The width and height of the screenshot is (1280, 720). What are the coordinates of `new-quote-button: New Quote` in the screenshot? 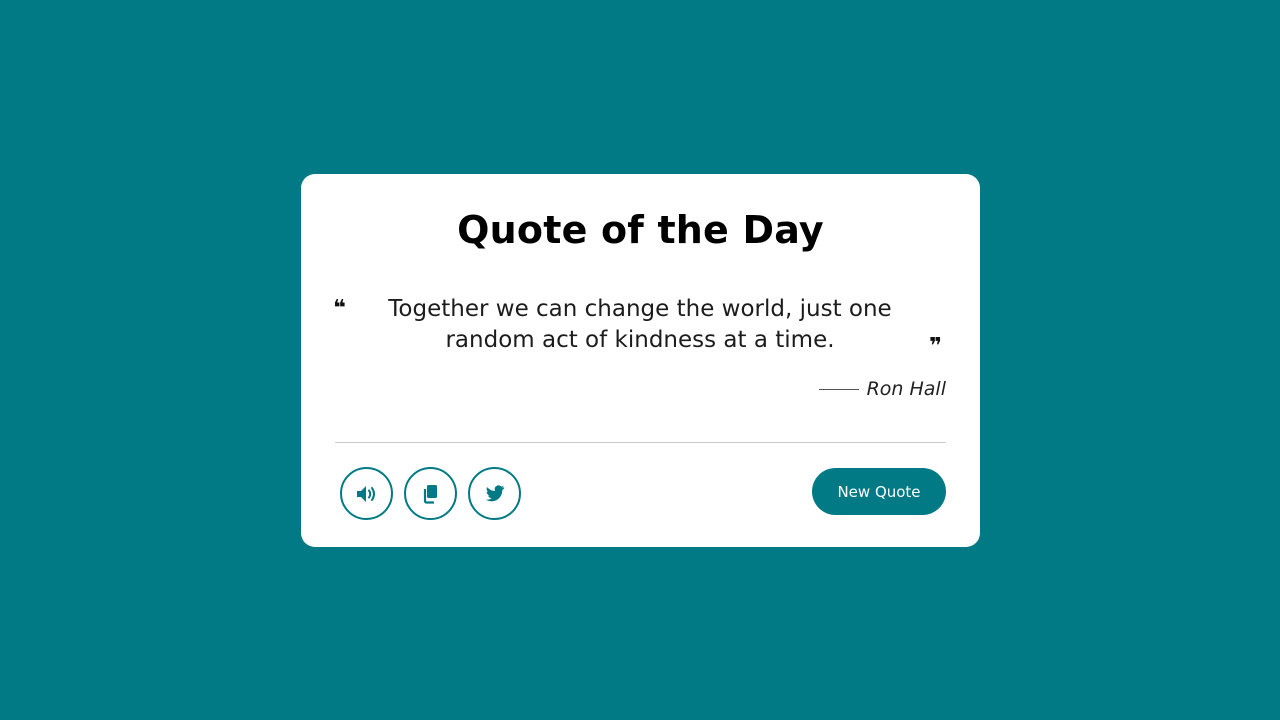 It's located at (879, 491).